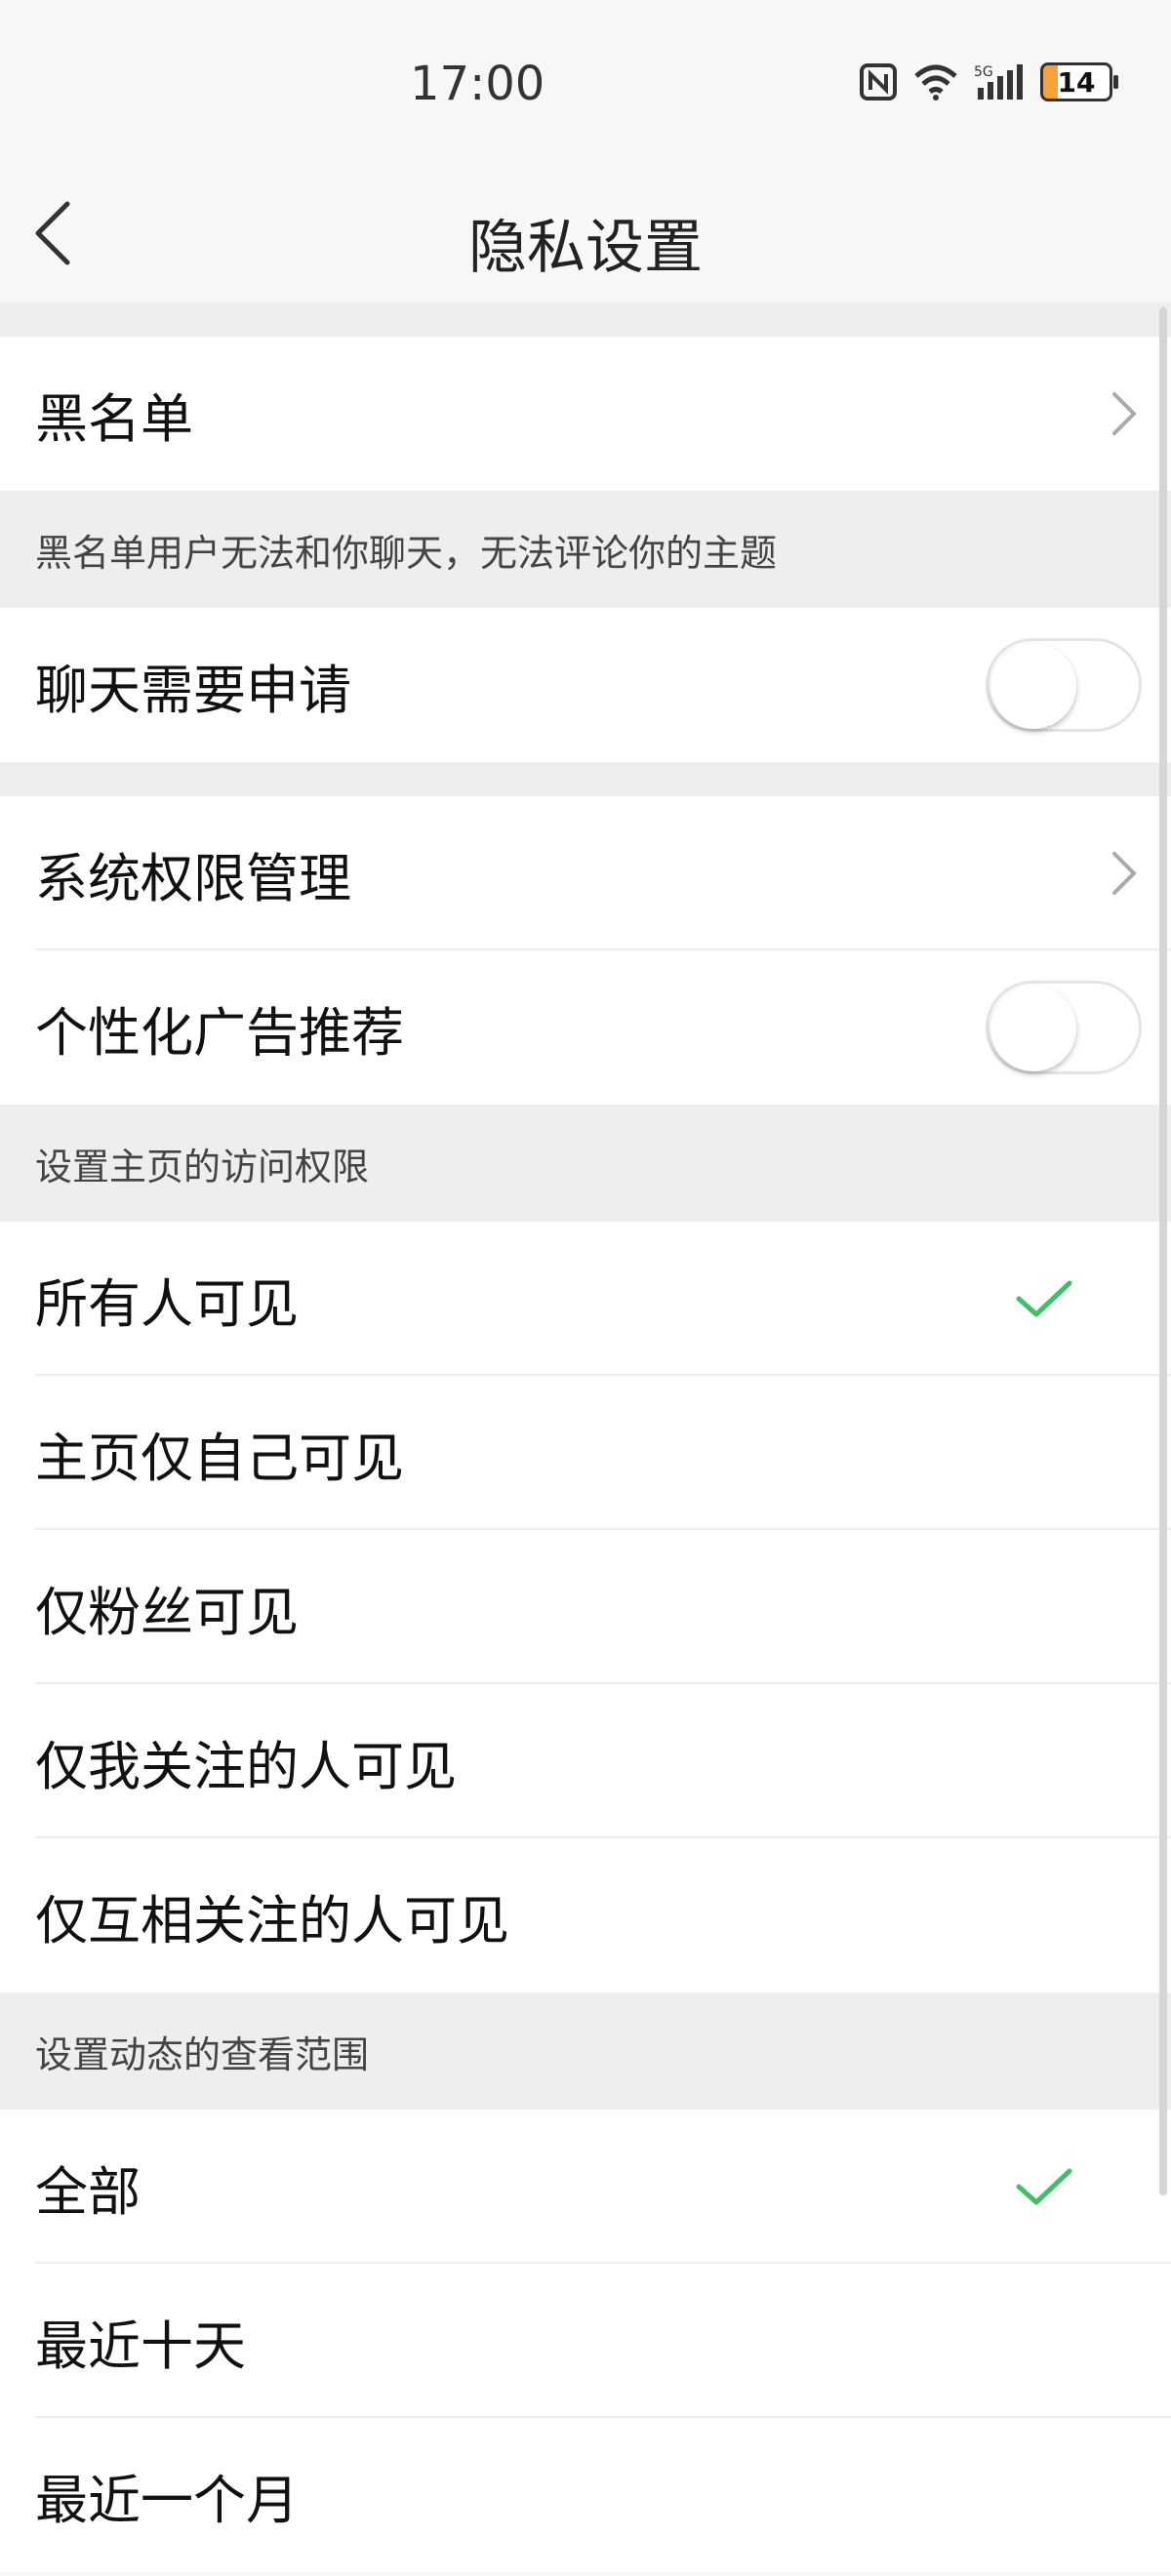  Describe the element at coordinates (585, 414) in the screenshot. I see `blacklist-row: 黑名单` at that location.